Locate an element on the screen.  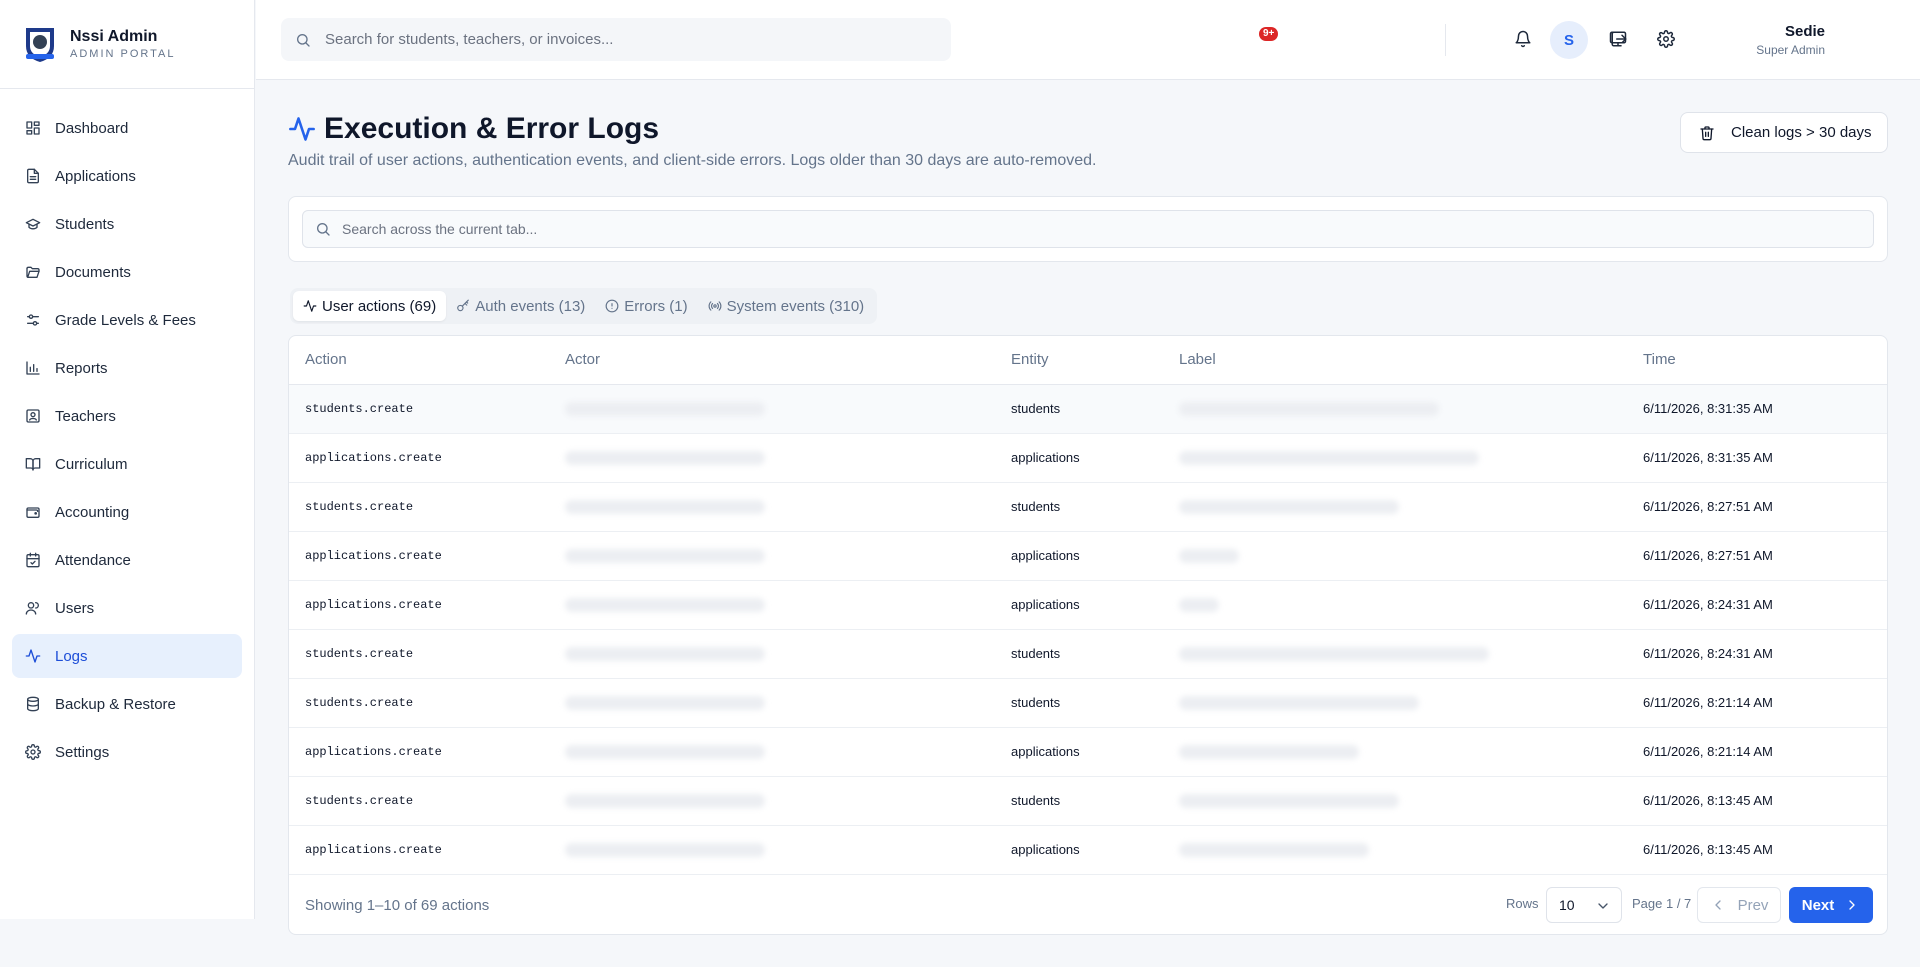
folder-open-icon is located at coordinates (33, 272).